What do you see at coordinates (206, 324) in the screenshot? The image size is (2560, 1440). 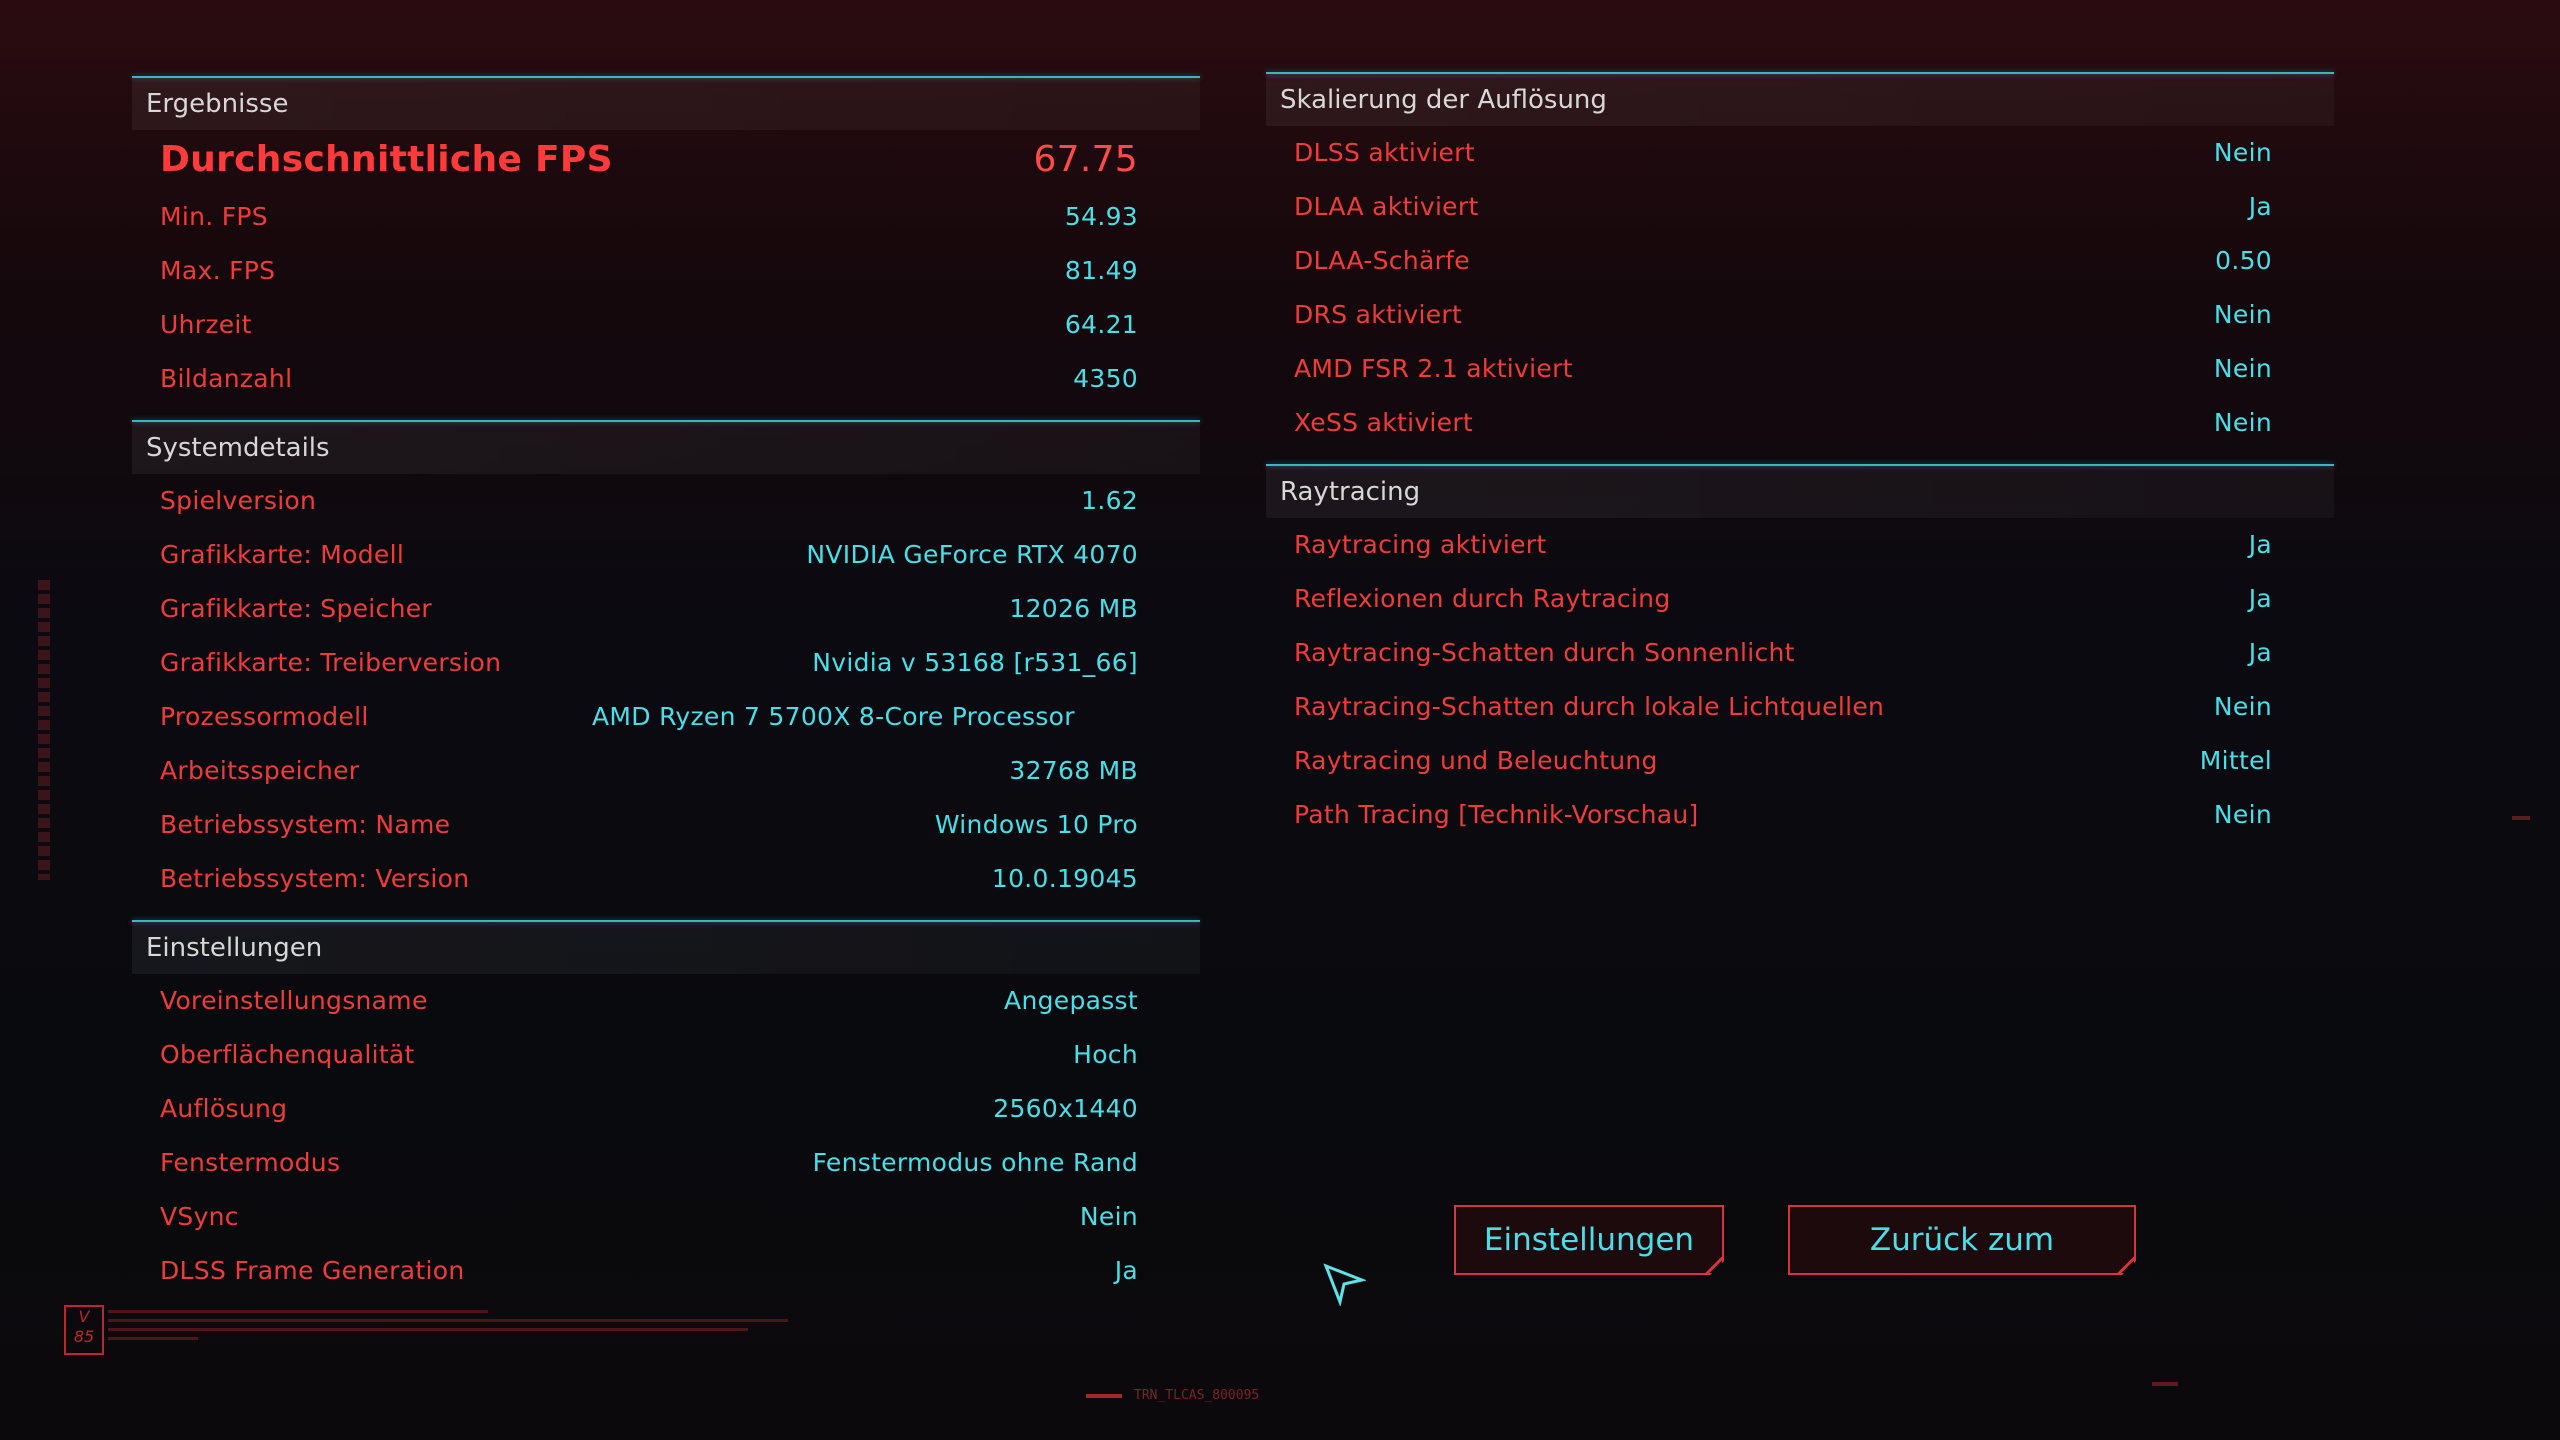 I see `row-label: Uhrzeit` at bounding box center [206, 324].